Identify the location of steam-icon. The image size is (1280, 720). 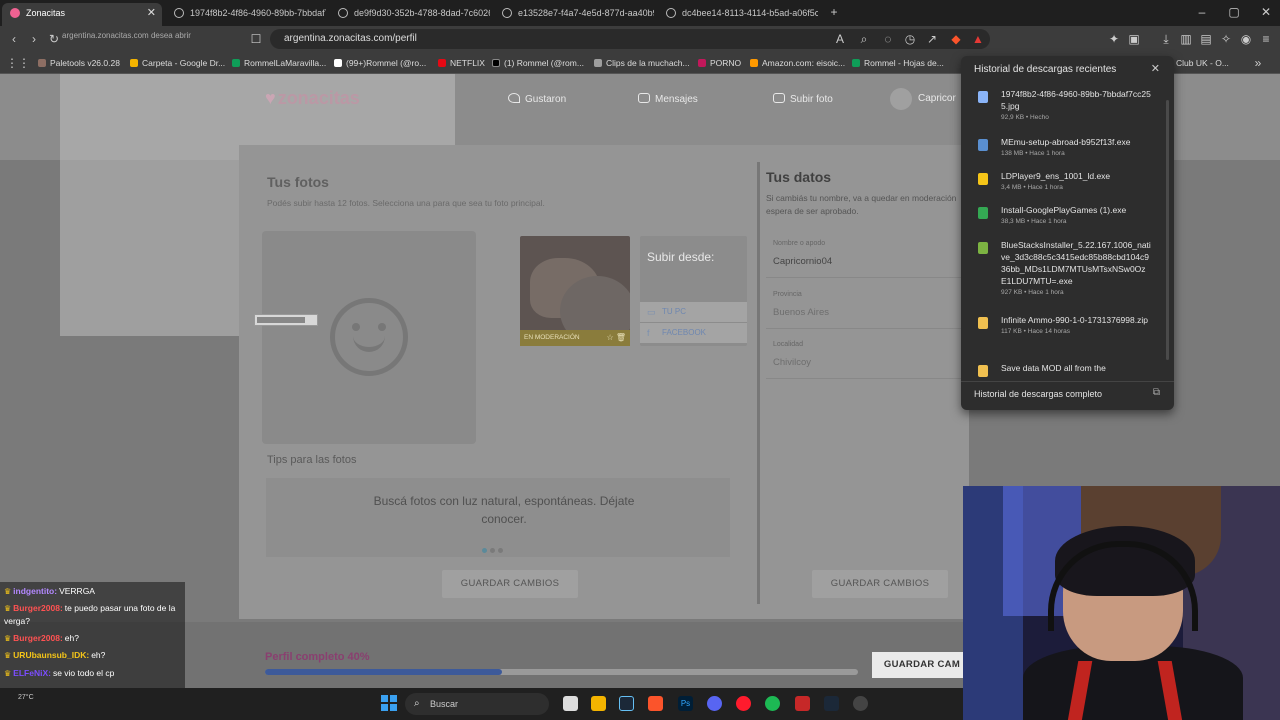
(626, 703).